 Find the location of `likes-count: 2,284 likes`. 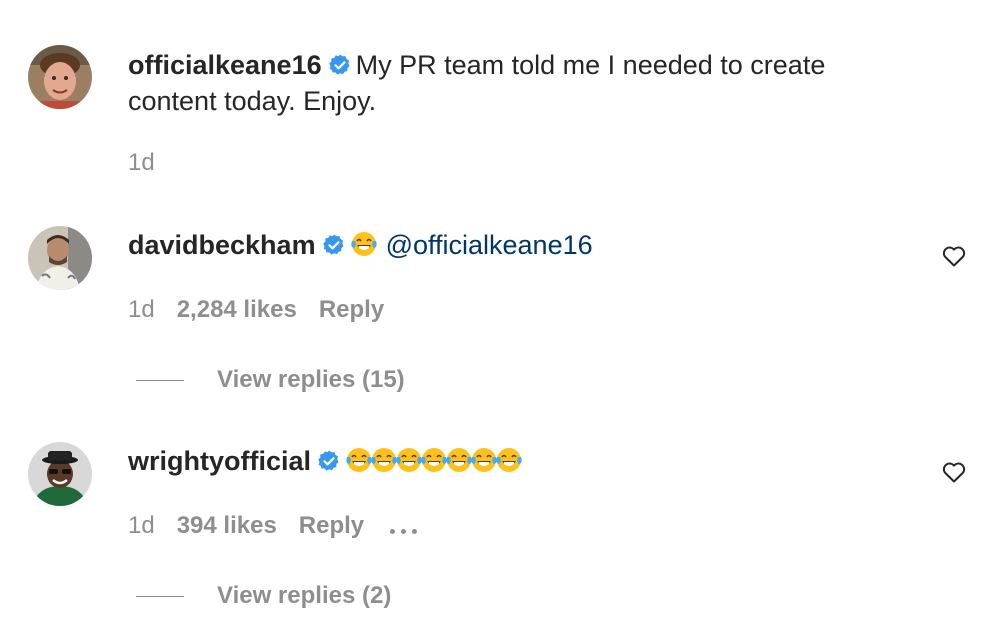

likes-count: 2,284 likes is located at coordinates (237, 309).